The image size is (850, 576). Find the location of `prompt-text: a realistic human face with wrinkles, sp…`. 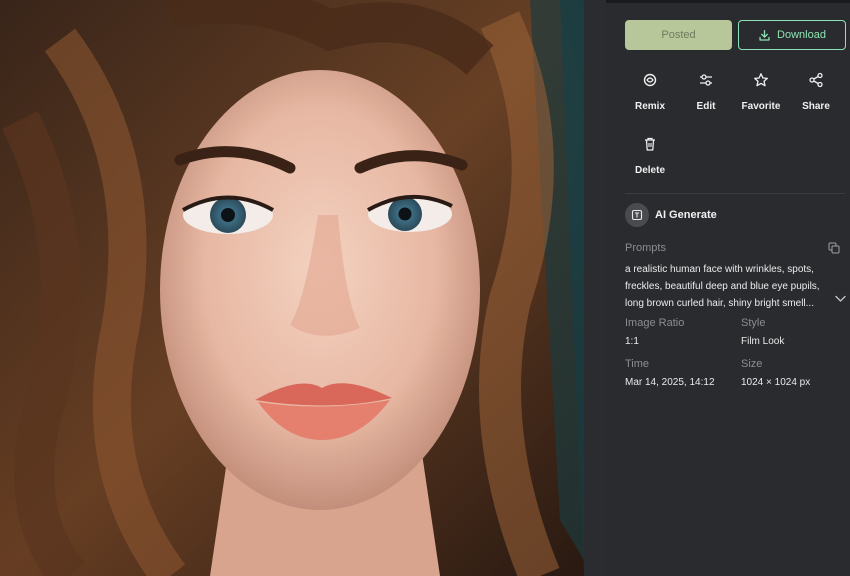

prompt-text: a realistic human face with wrinkles, sp… is located at coordinates (722, 286).